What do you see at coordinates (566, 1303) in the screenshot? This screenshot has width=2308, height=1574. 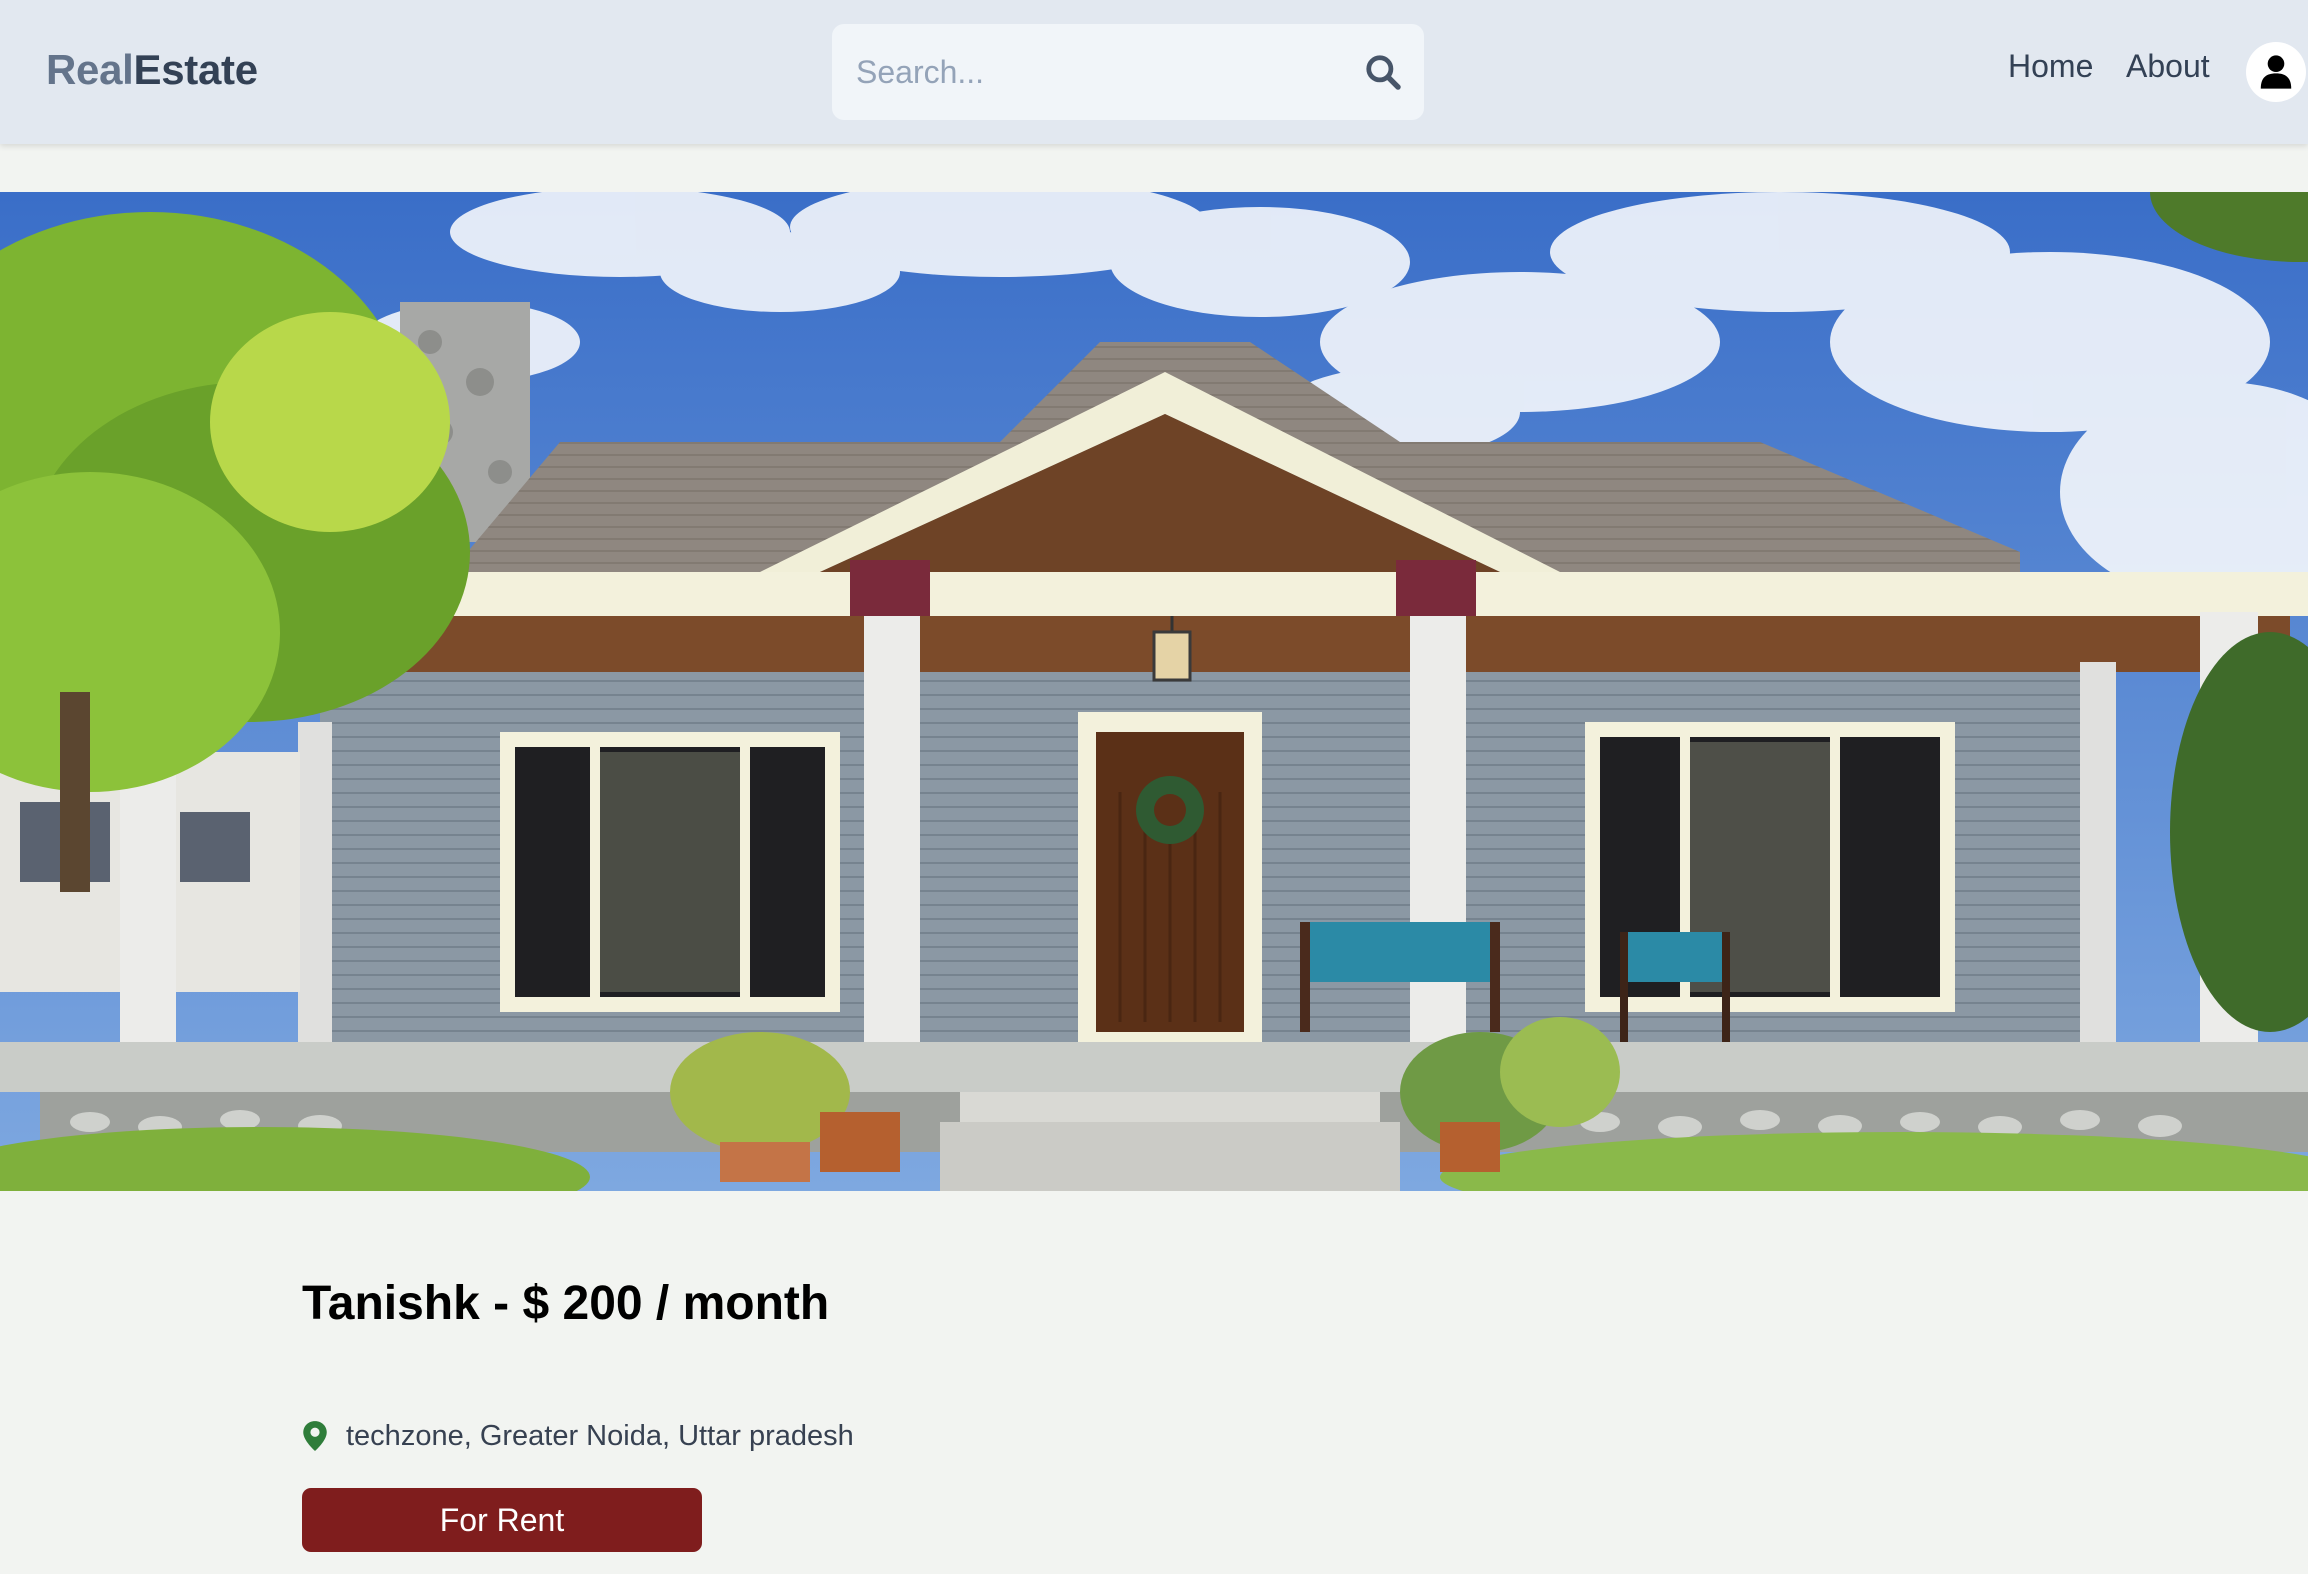 I see `listing-title: Tanishk - $ 200 / month` at bounding box center [566, 1303].